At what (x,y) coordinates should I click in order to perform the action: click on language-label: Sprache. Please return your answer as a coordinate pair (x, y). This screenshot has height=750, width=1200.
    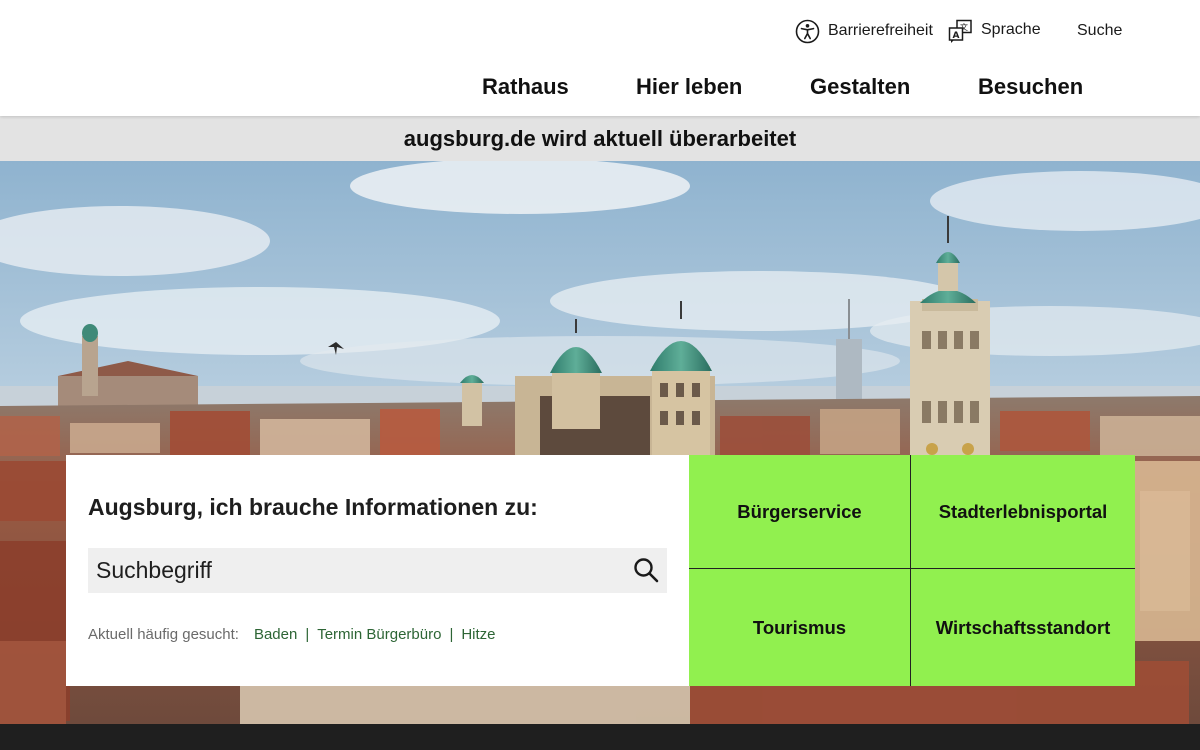
    Looking at the image, I should click on (1011, 29).